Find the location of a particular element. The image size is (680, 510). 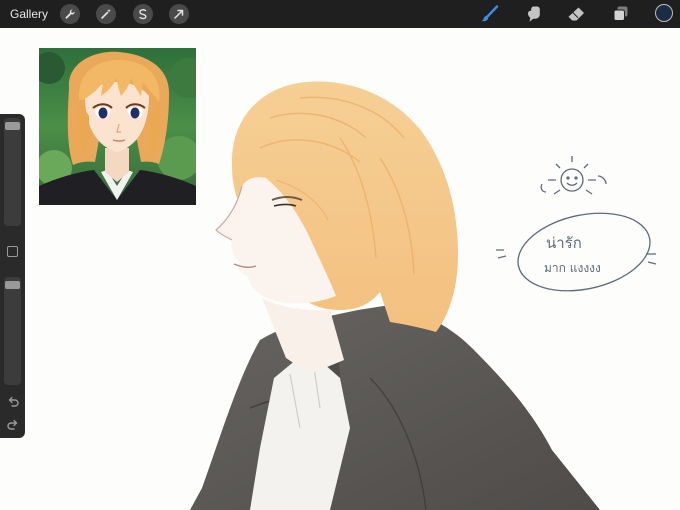

smiley-sun-icon is located at coordinates (573, 175).